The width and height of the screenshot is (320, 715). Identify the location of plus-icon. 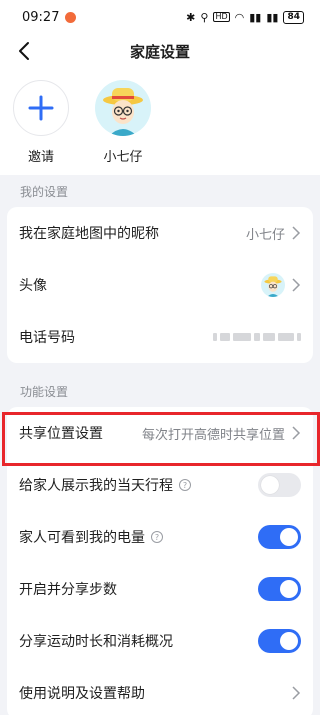
(41, 108).